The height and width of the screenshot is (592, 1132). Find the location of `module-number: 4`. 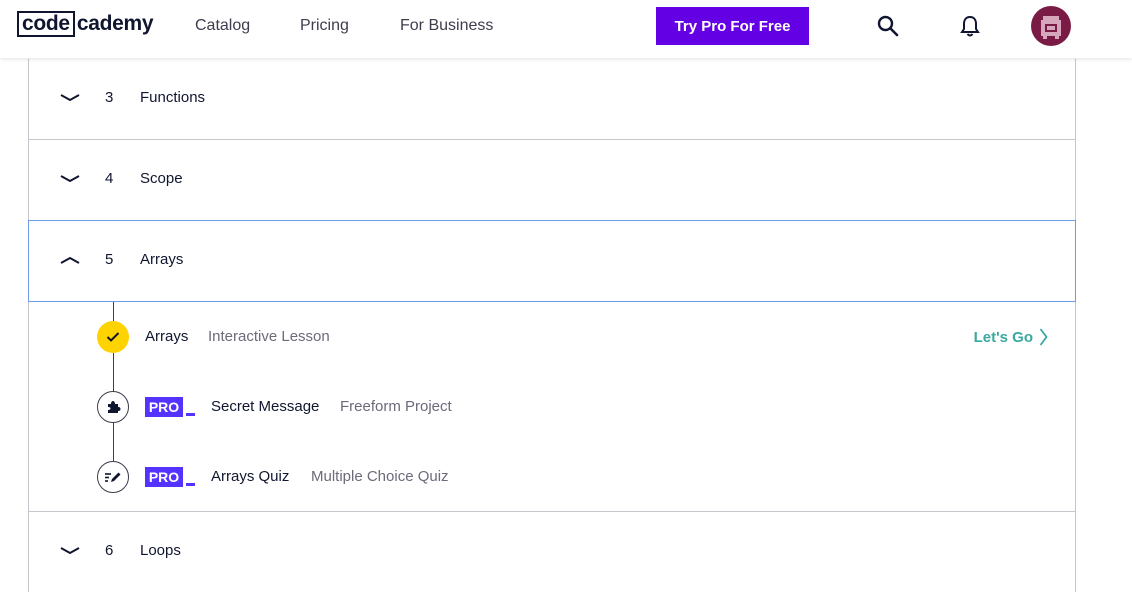

module-number: 4 is located at coordinates (109, 178).